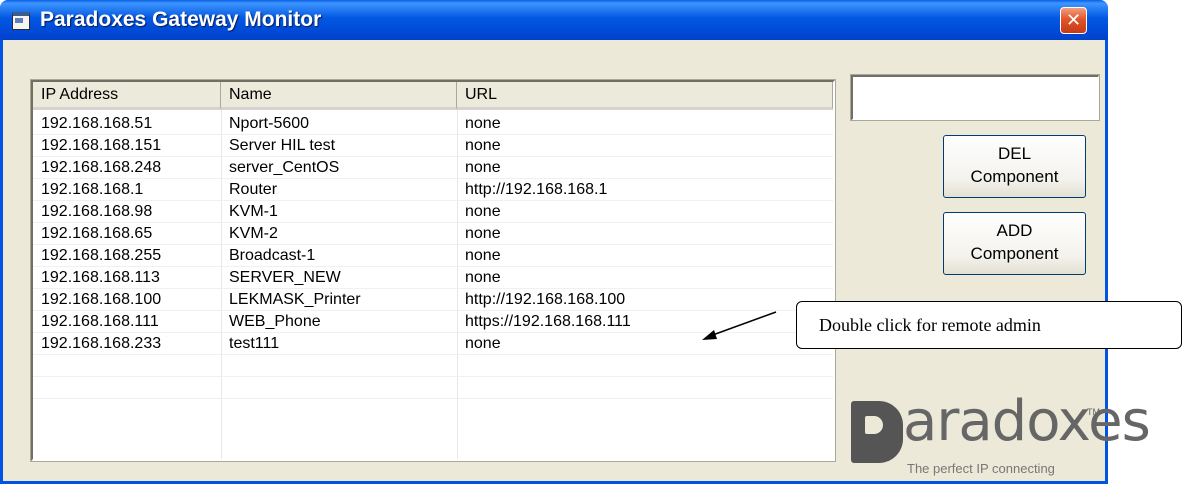 The image size is (1182, 484). Describe the element at coordinates (339, 96) in the screenshot. I see `column-header-name: Name` at that location.